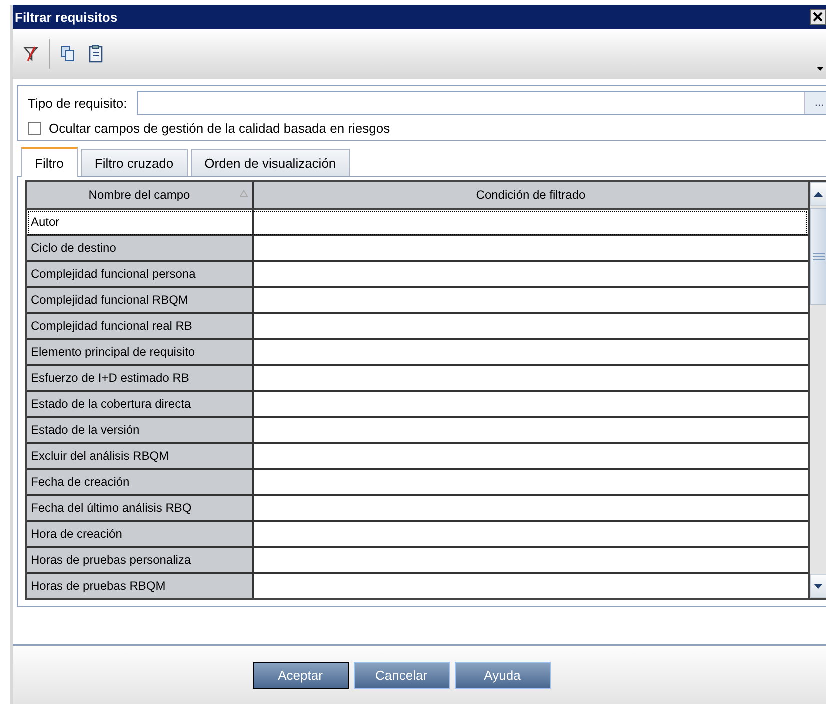  I want to click on table-row: Horas de pruebas RBQM, so click(417, 586).